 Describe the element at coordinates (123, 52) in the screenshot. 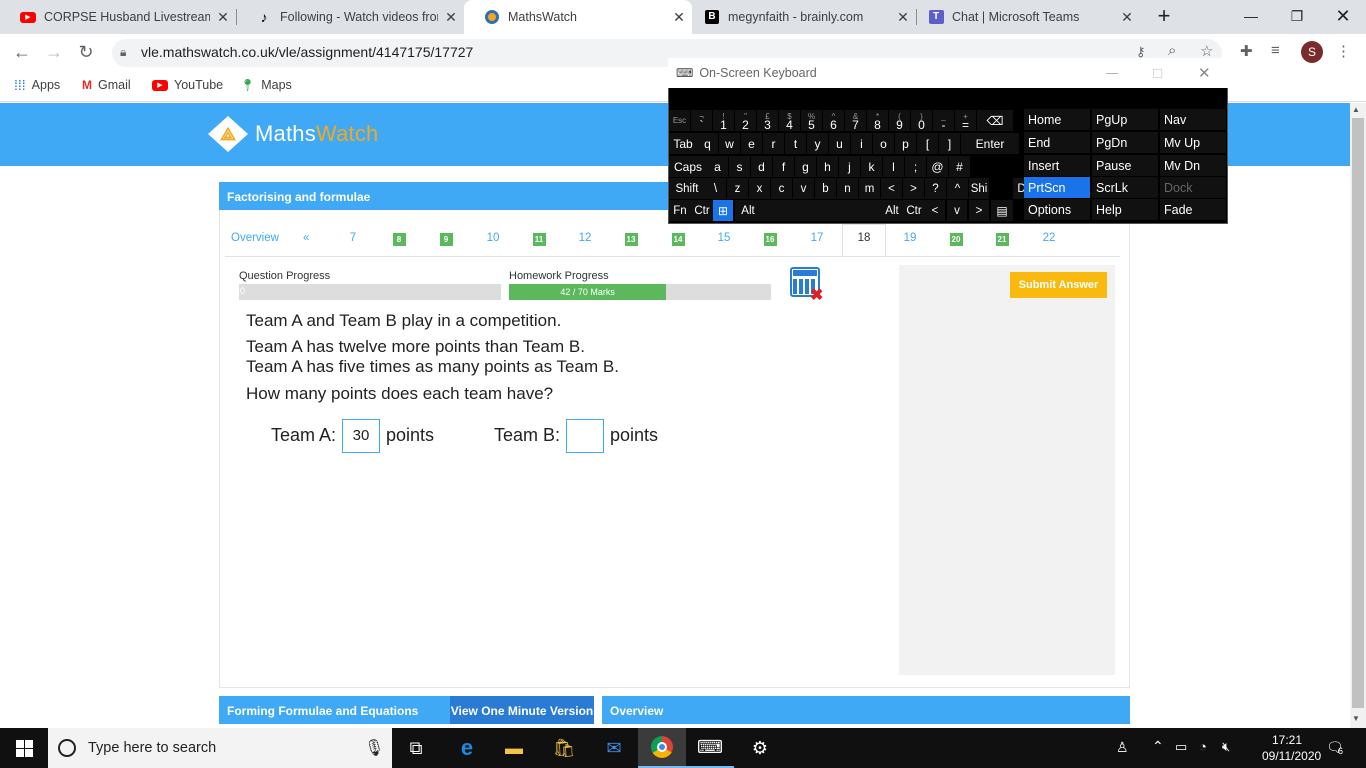

I see `lock-icon: 🔒︎` at that location.